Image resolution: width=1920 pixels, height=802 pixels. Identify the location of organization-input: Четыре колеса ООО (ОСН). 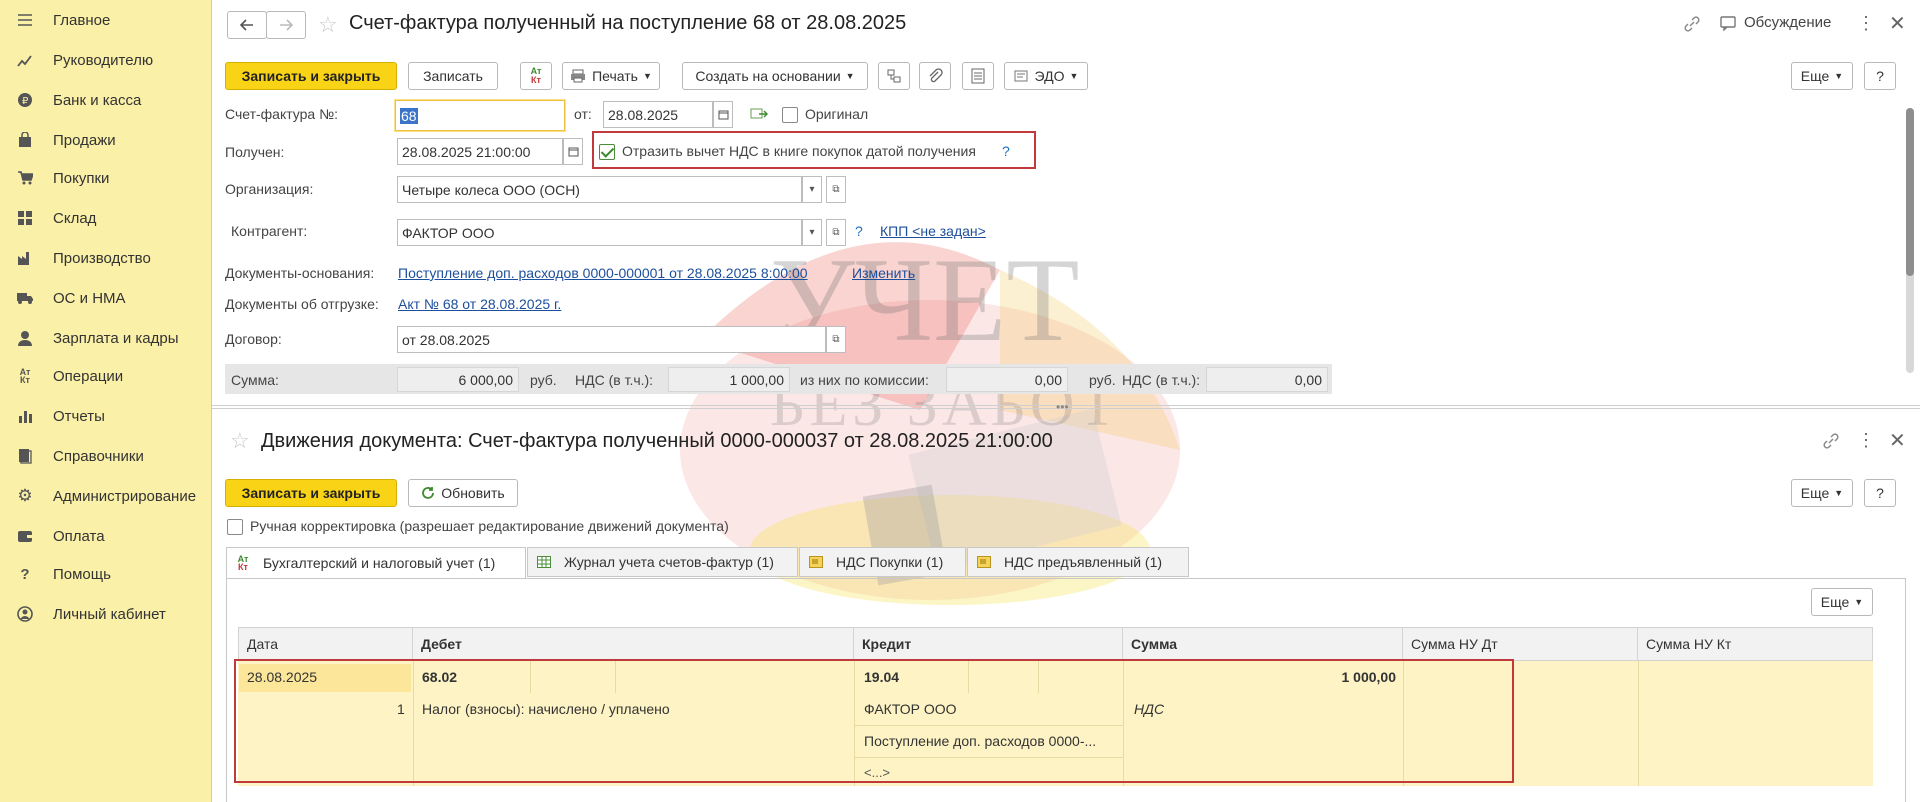
(599, 189).